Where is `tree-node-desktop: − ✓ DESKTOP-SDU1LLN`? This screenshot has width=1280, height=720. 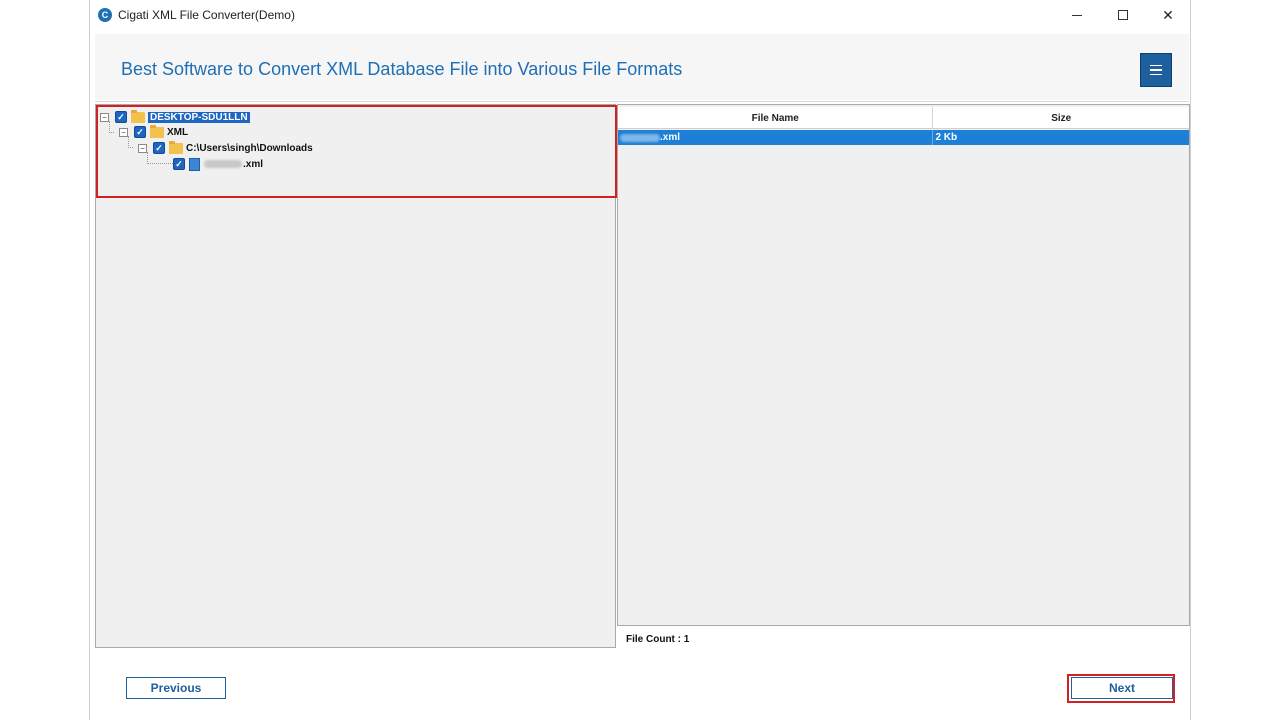
tree-node-desktop: − ✓ DESKTOP-SDU1LLN is located at coordinates (175, 116).